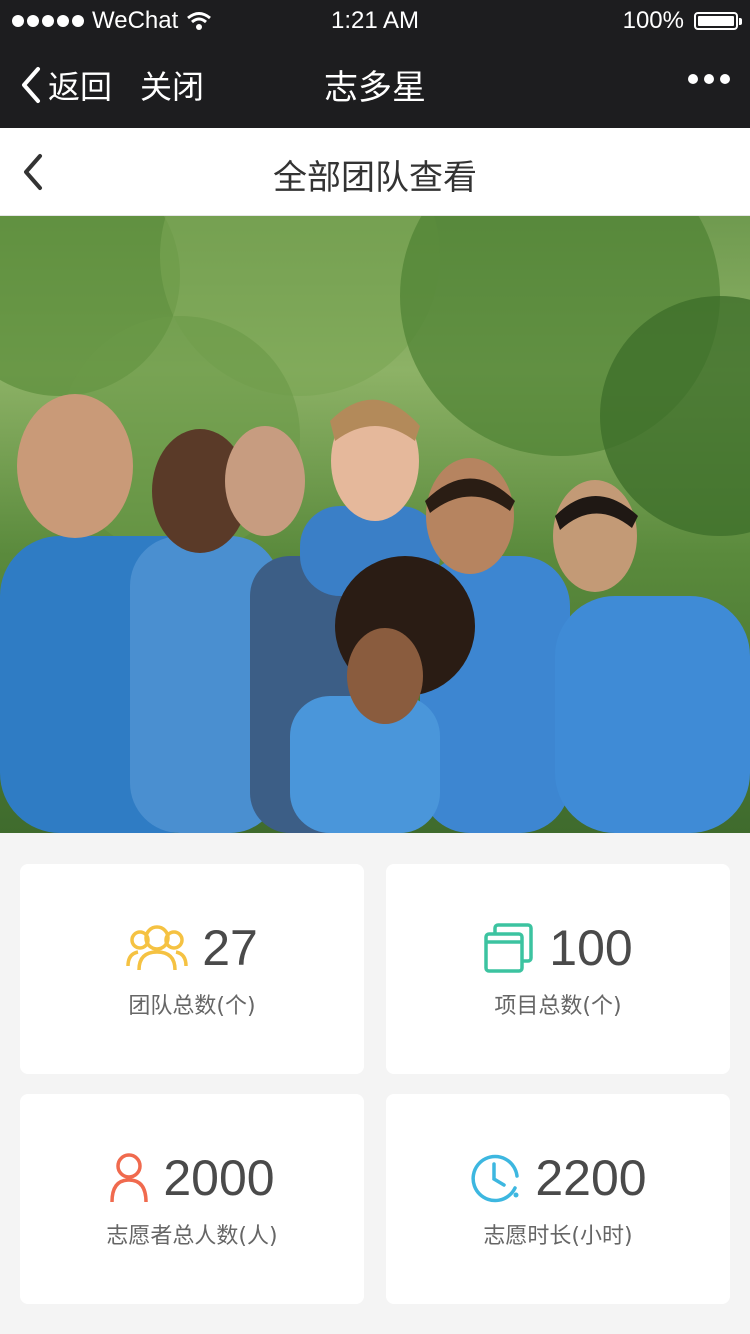 This screenshot has height=1334, width=750. Describe the element at coordinates (375, 88) in the screenshot. I see `wechat-title: 志多星` at that location.